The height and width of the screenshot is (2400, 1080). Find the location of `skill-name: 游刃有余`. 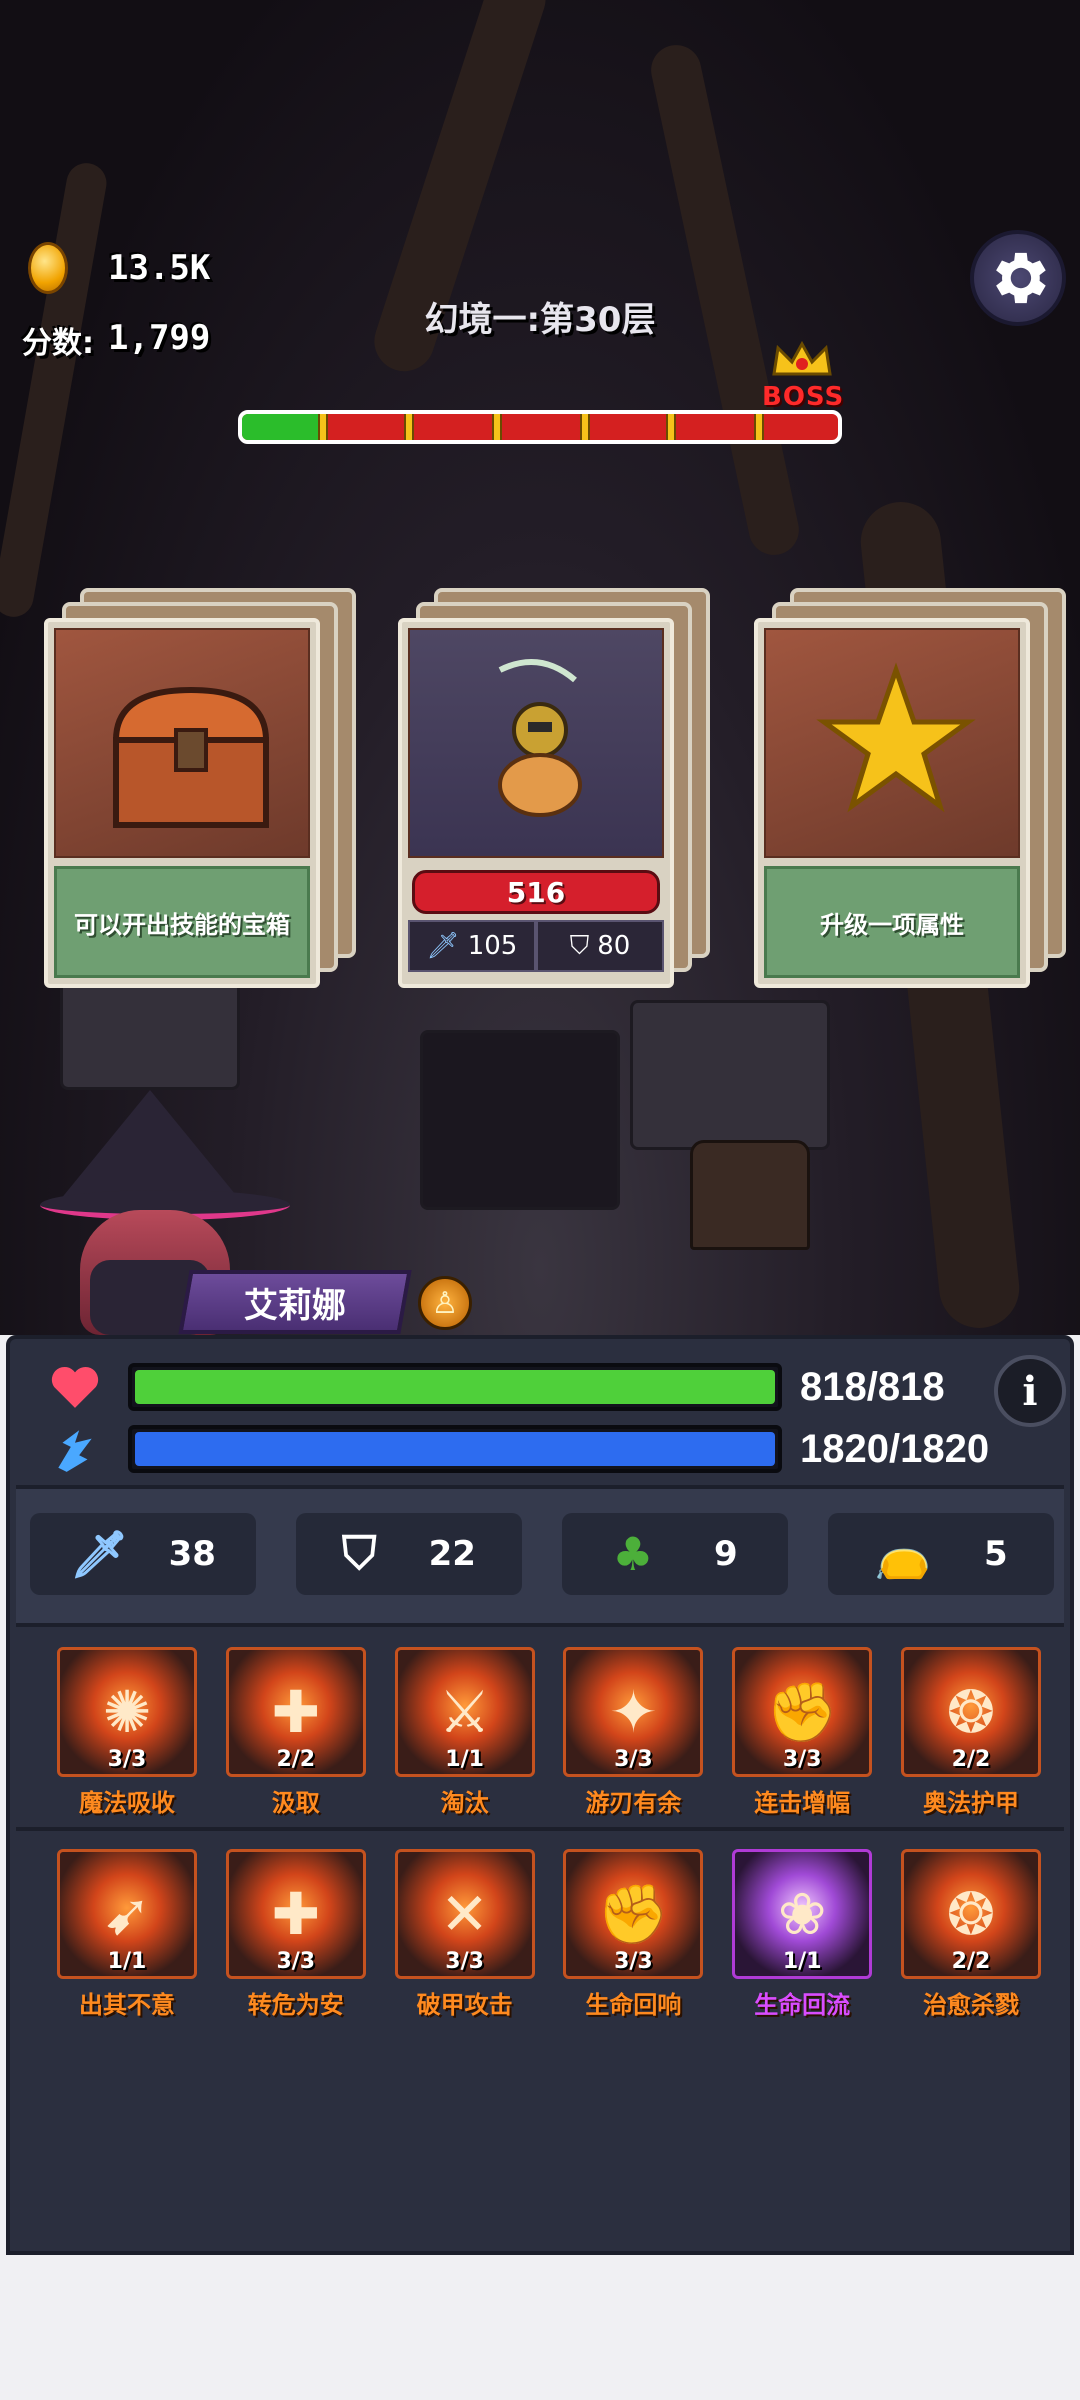

skill-name: 游刃有余 is located at coordinates (633, 1803).